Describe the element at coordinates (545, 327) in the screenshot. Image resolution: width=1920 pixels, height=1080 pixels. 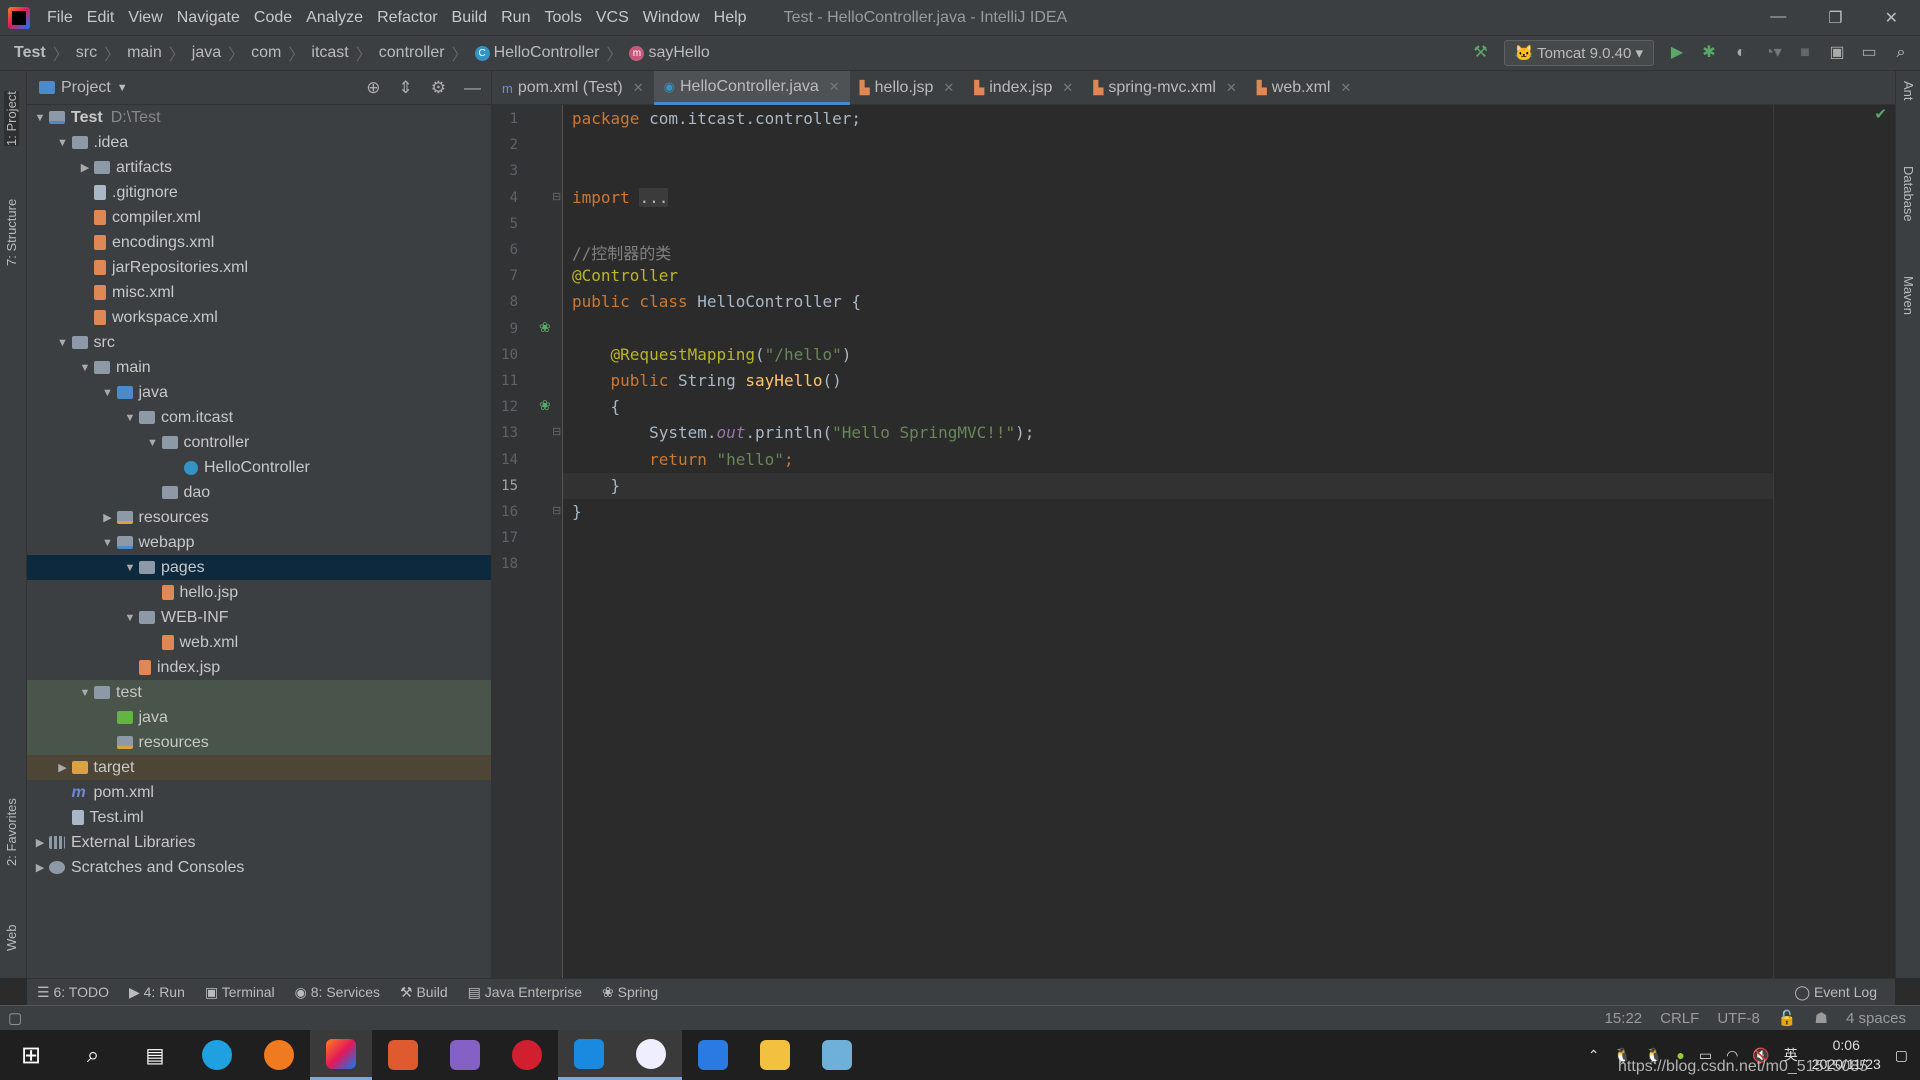
I see `spring-bean-gutter-icon: ❀` at that location.